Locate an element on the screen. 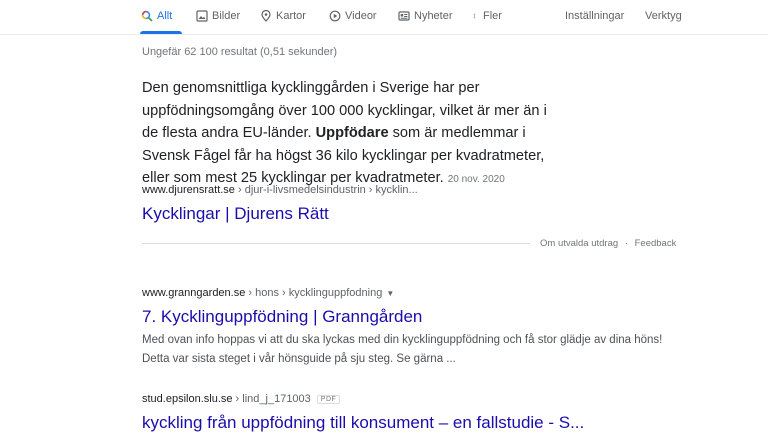 The image size is (768, 433). result-1-path: › hons › kycklinguppfodning is located at coordinates (314, 293).